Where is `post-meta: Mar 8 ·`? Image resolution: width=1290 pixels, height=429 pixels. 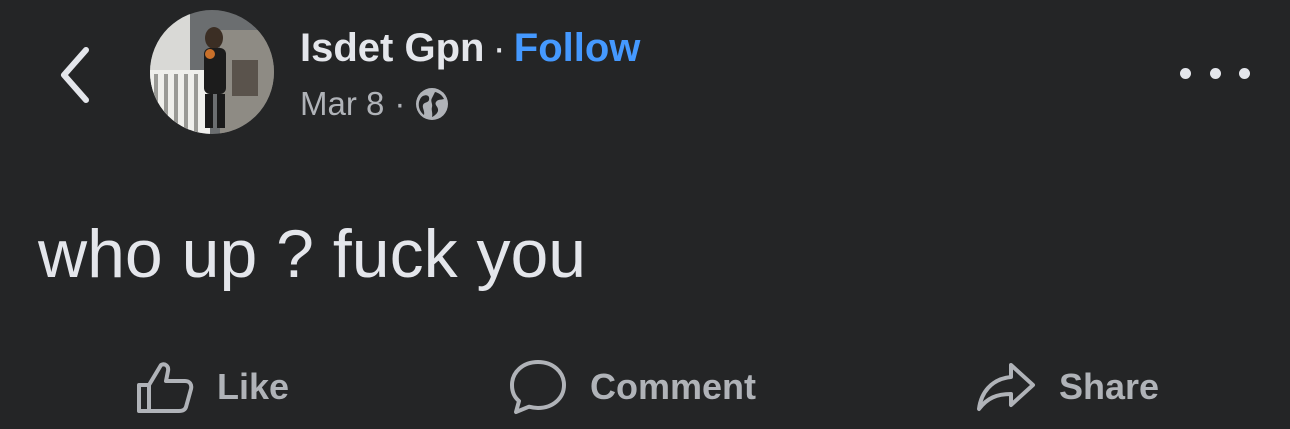
post-meta: Mar 8 · is located at coordinates (374, 104).